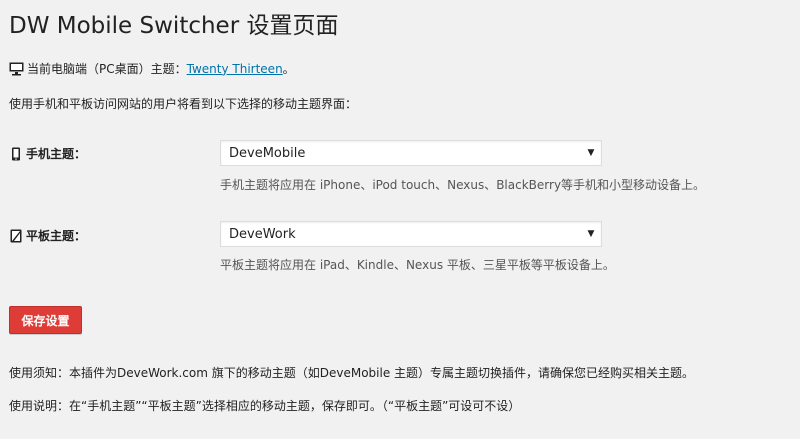 The image size is (800, 439). Describe the element at coordinates (267, 153) in the screenshot. I see `mobile-theme-selected: DeveMobile` at that location.